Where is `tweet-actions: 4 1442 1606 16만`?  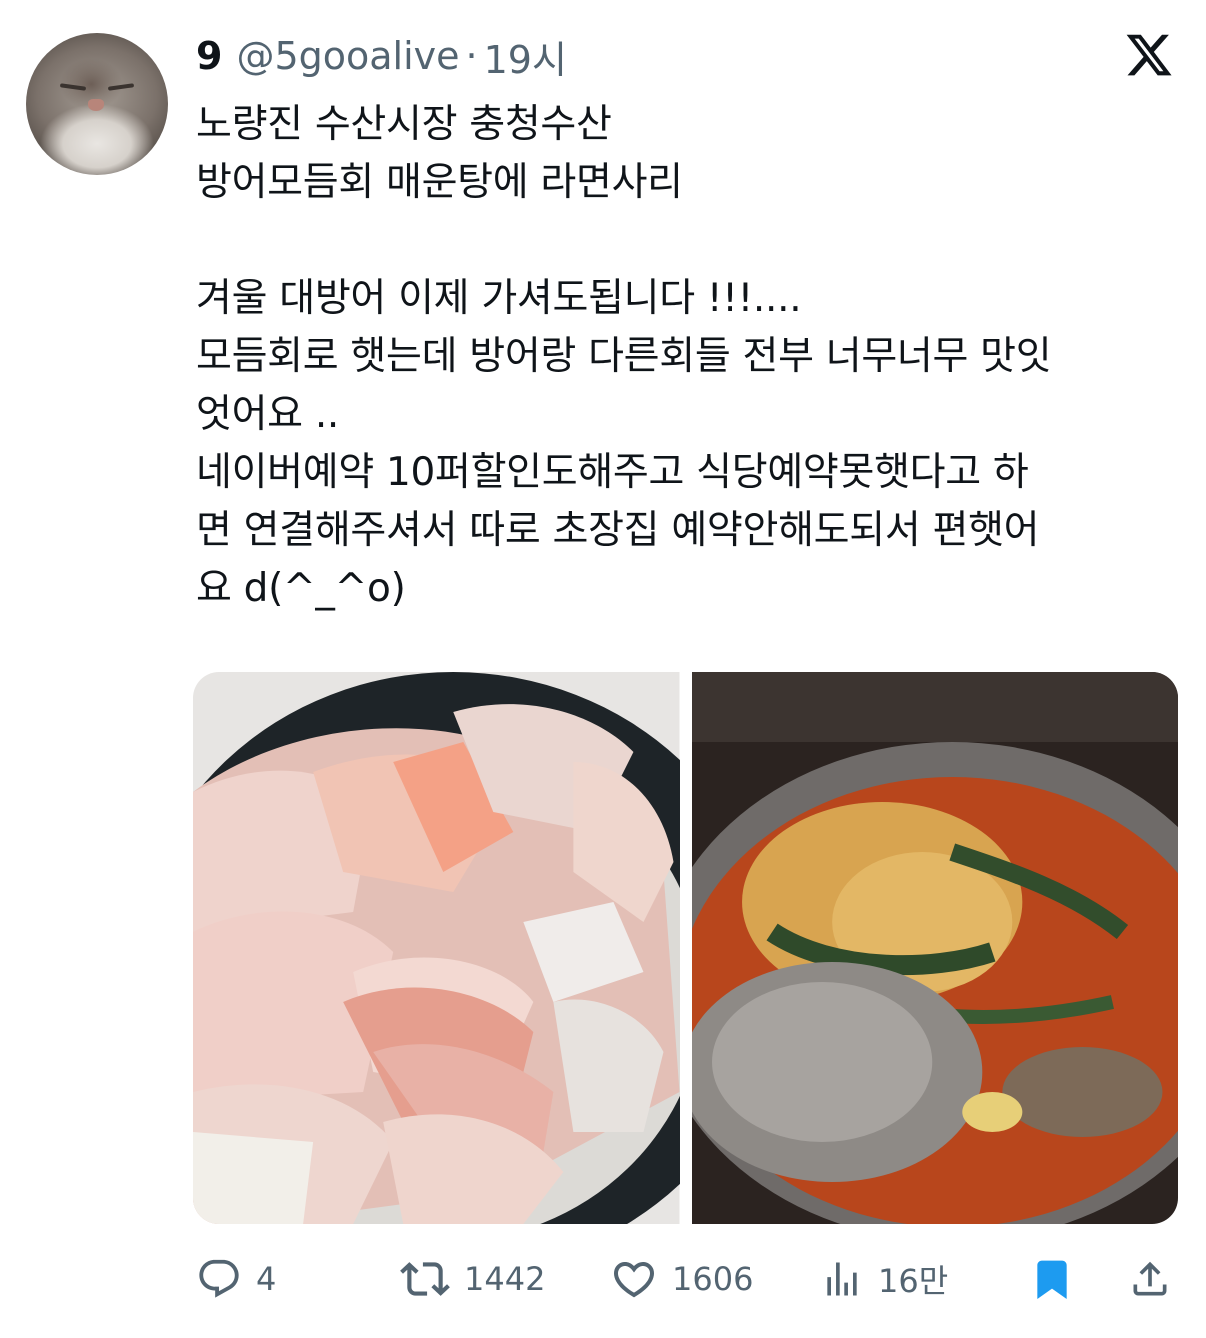
tweet-actions: 4 1442 1606 16만 is located at coordinates (686, 1279).